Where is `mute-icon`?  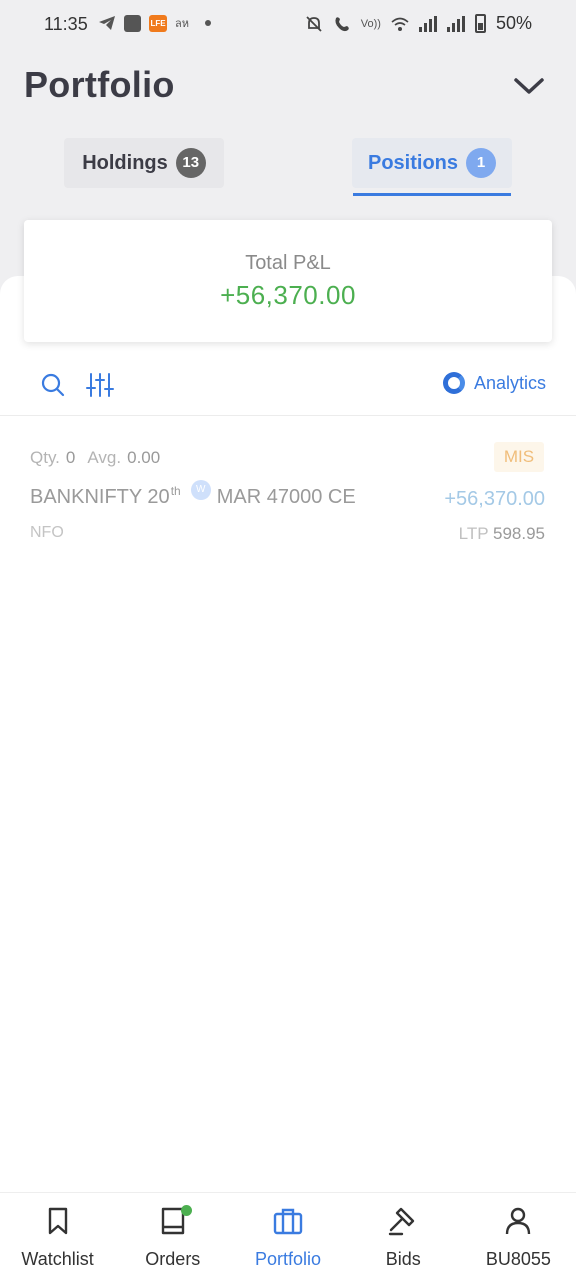 mute-icon is located at coordinates (314, 23).